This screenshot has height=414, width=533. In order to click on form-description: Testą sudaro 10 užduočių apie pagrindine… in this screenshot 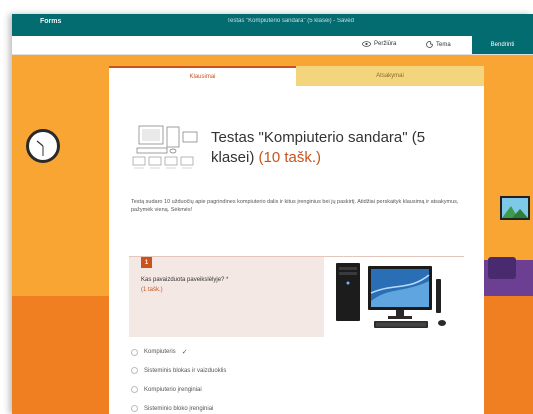, I will do `click(300, 206)`.